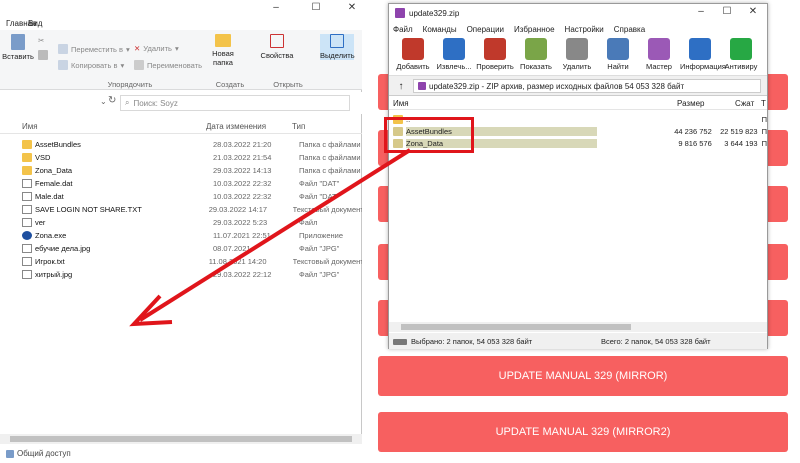 This screenshot has height=463, width=800. Describe the element at coordinates (275, 235) in the screenshot. I see `arrow-line` at that location.